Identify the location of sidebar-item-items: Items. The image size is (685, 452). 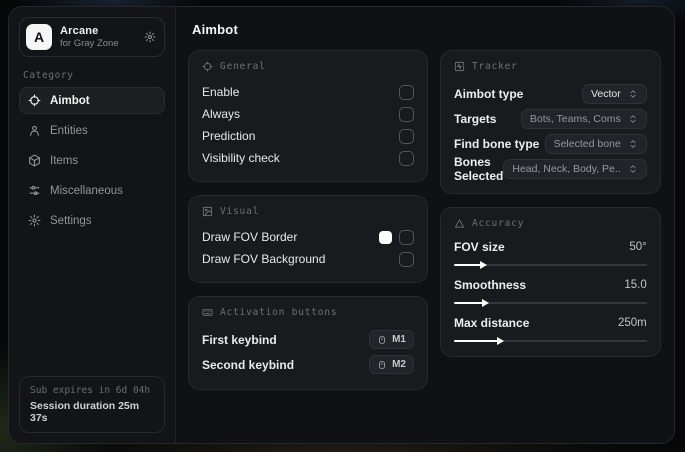
(92, 160).